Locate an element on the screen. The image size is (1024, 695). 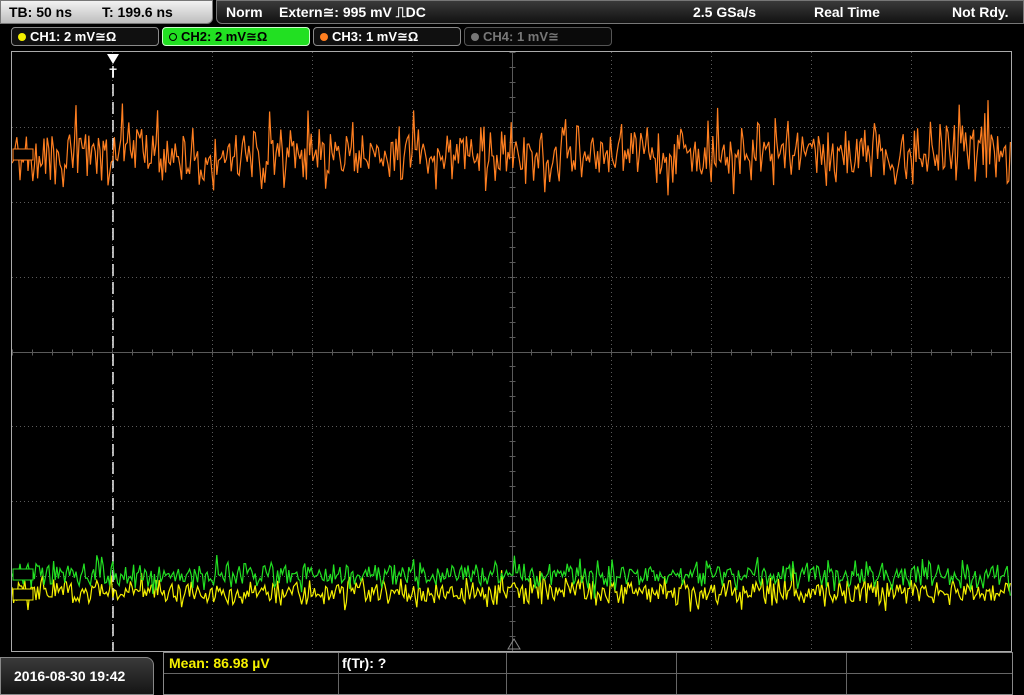
timebase-box: TB: 50 ns T: 199.6 ns is located at coordinates (106, 12).